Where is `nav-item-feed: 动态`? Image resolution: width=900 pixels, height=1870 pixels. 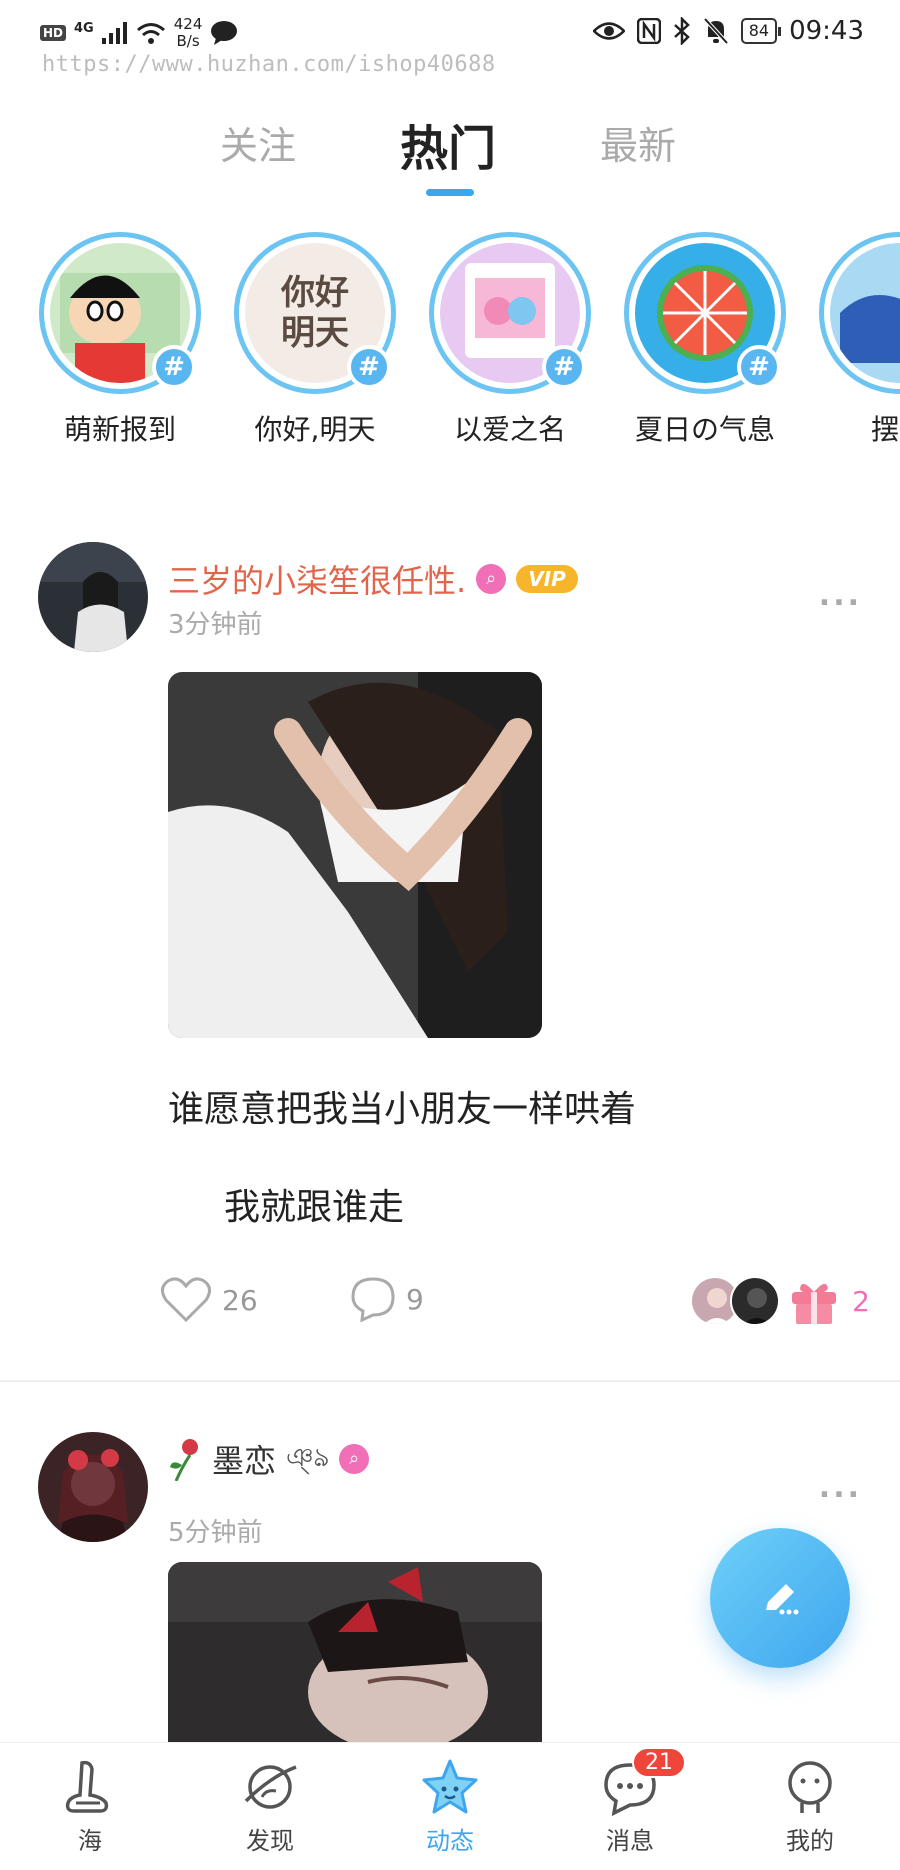
nav-item-feed: 动态 is located at coordinates (450, 1806).